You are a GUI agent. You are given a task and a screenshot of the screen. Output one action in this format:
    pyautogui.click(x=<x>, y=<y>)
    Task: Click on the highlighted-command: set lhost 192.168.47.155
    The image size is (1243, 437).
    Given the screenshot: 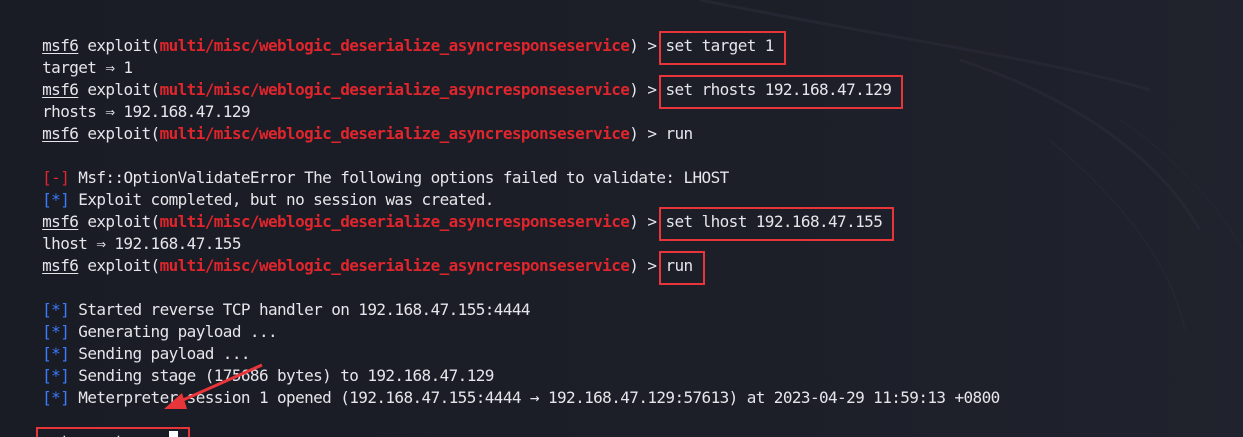 What is the action you would take?
    pyautogui.click(x=773, y=222)
    